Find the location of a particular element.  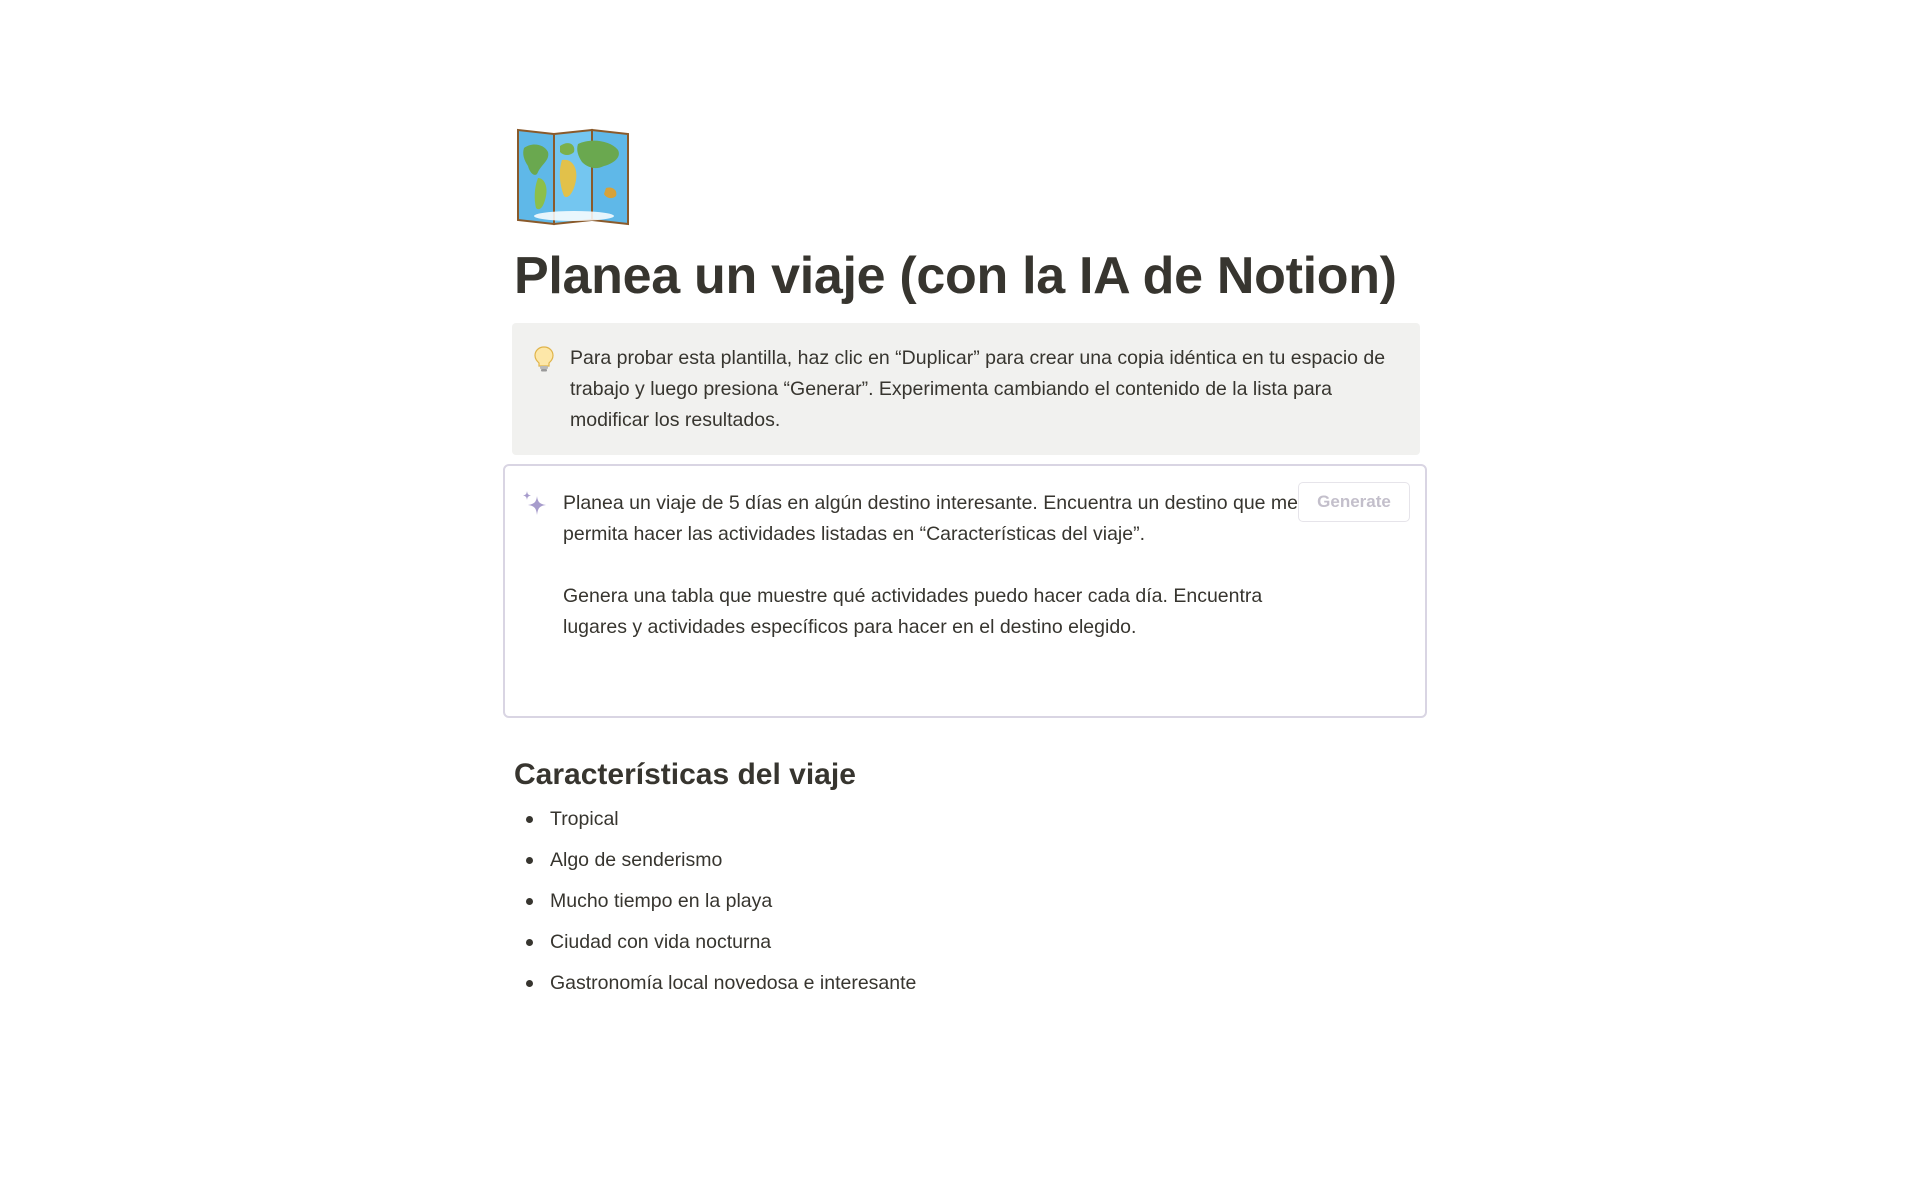

lightbulb-icon is located at coordinates (544, 359).